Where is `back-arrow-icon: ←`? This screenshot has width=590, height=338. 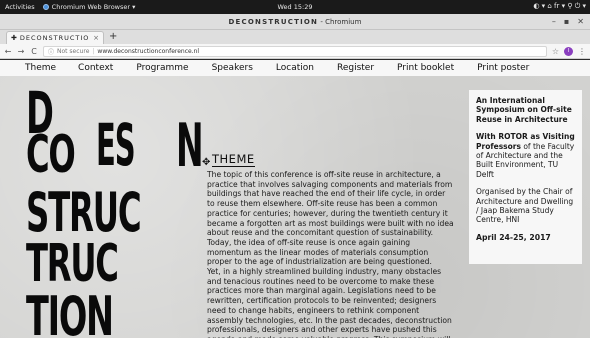
back-arrow-icon: ← is located at coordinates (8, 51).